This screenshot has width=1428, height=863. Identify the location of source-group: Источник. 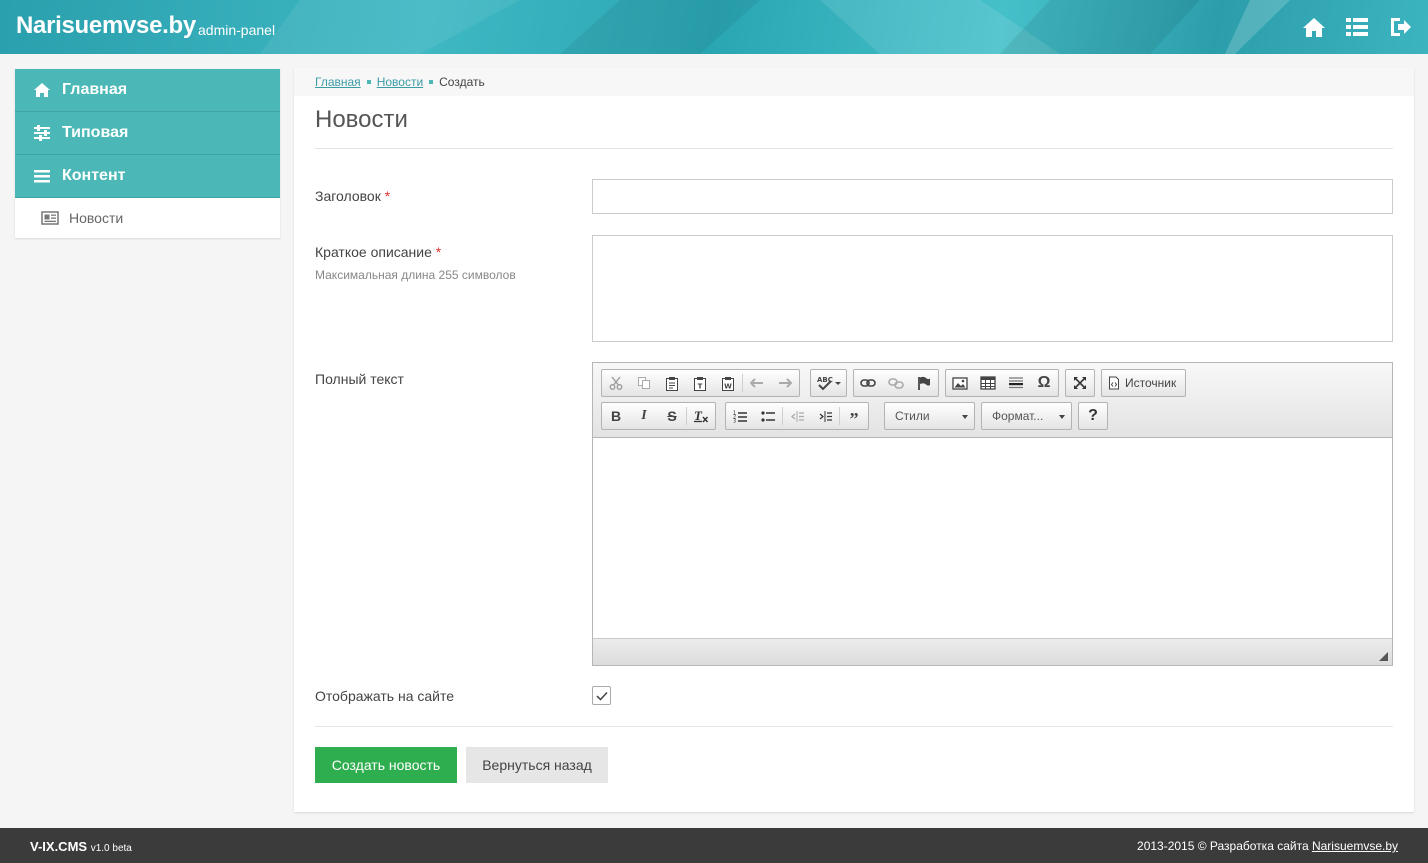
(1143, 383).